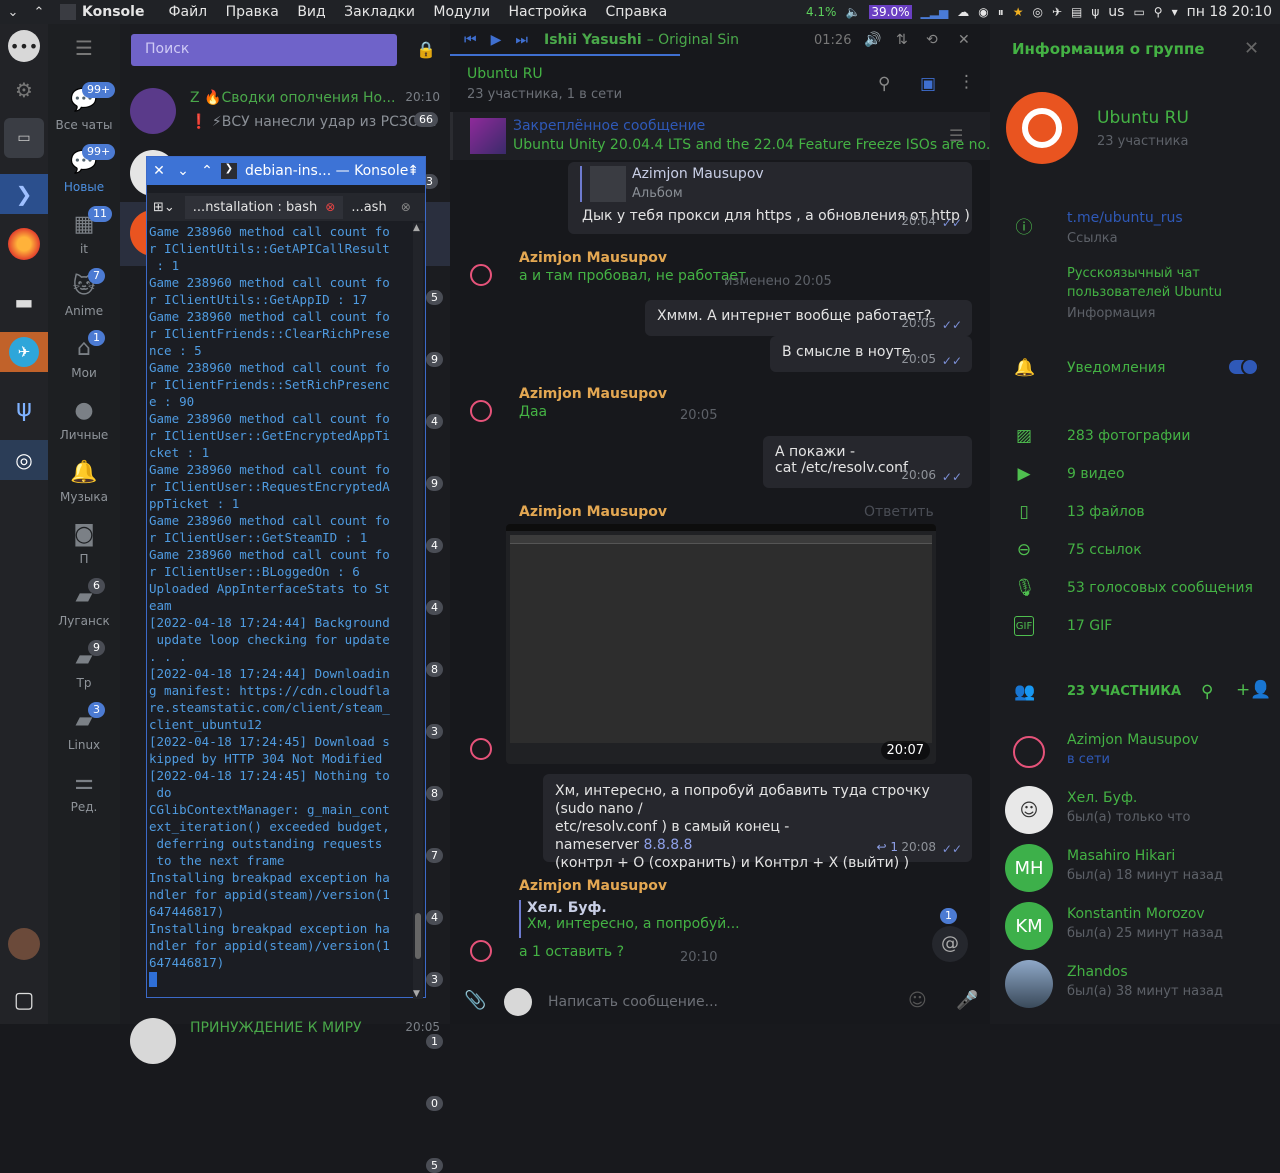  Describe the element at coordinates (1135, 751) in the screenshot. I see `member-row: Azimjon Mausupov в сети` at that location.